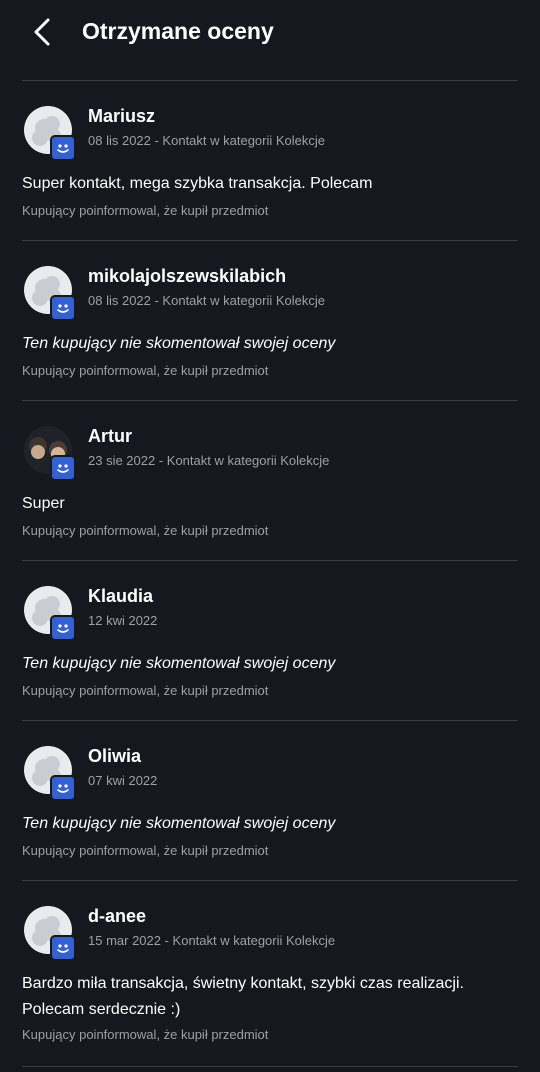 Image resolution: width=540 pixels, height=1072 pixels. What do you see at coordinates (123, 620) in the screenshot?
I see `review-meta: 12 kwi 2022` at bounding box center [123, 620].